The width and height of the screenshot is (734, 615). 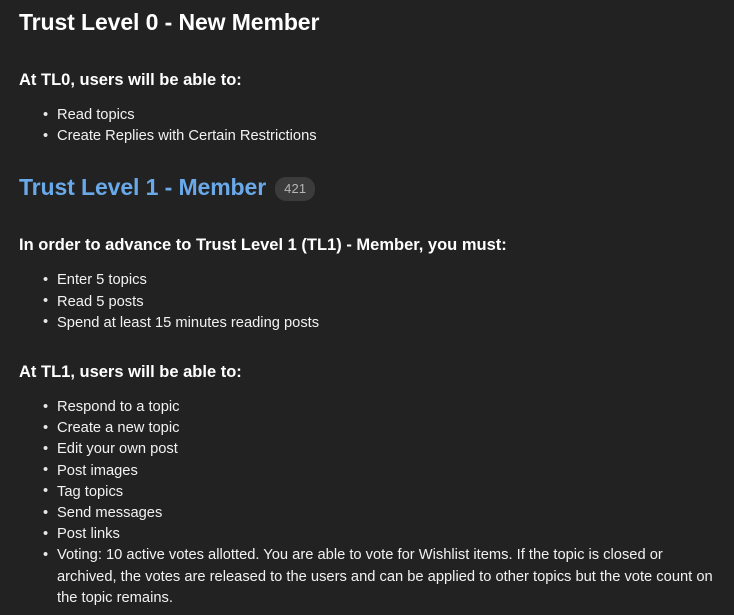 I want to click on status-badge: 421, so click(x=295, y=189).